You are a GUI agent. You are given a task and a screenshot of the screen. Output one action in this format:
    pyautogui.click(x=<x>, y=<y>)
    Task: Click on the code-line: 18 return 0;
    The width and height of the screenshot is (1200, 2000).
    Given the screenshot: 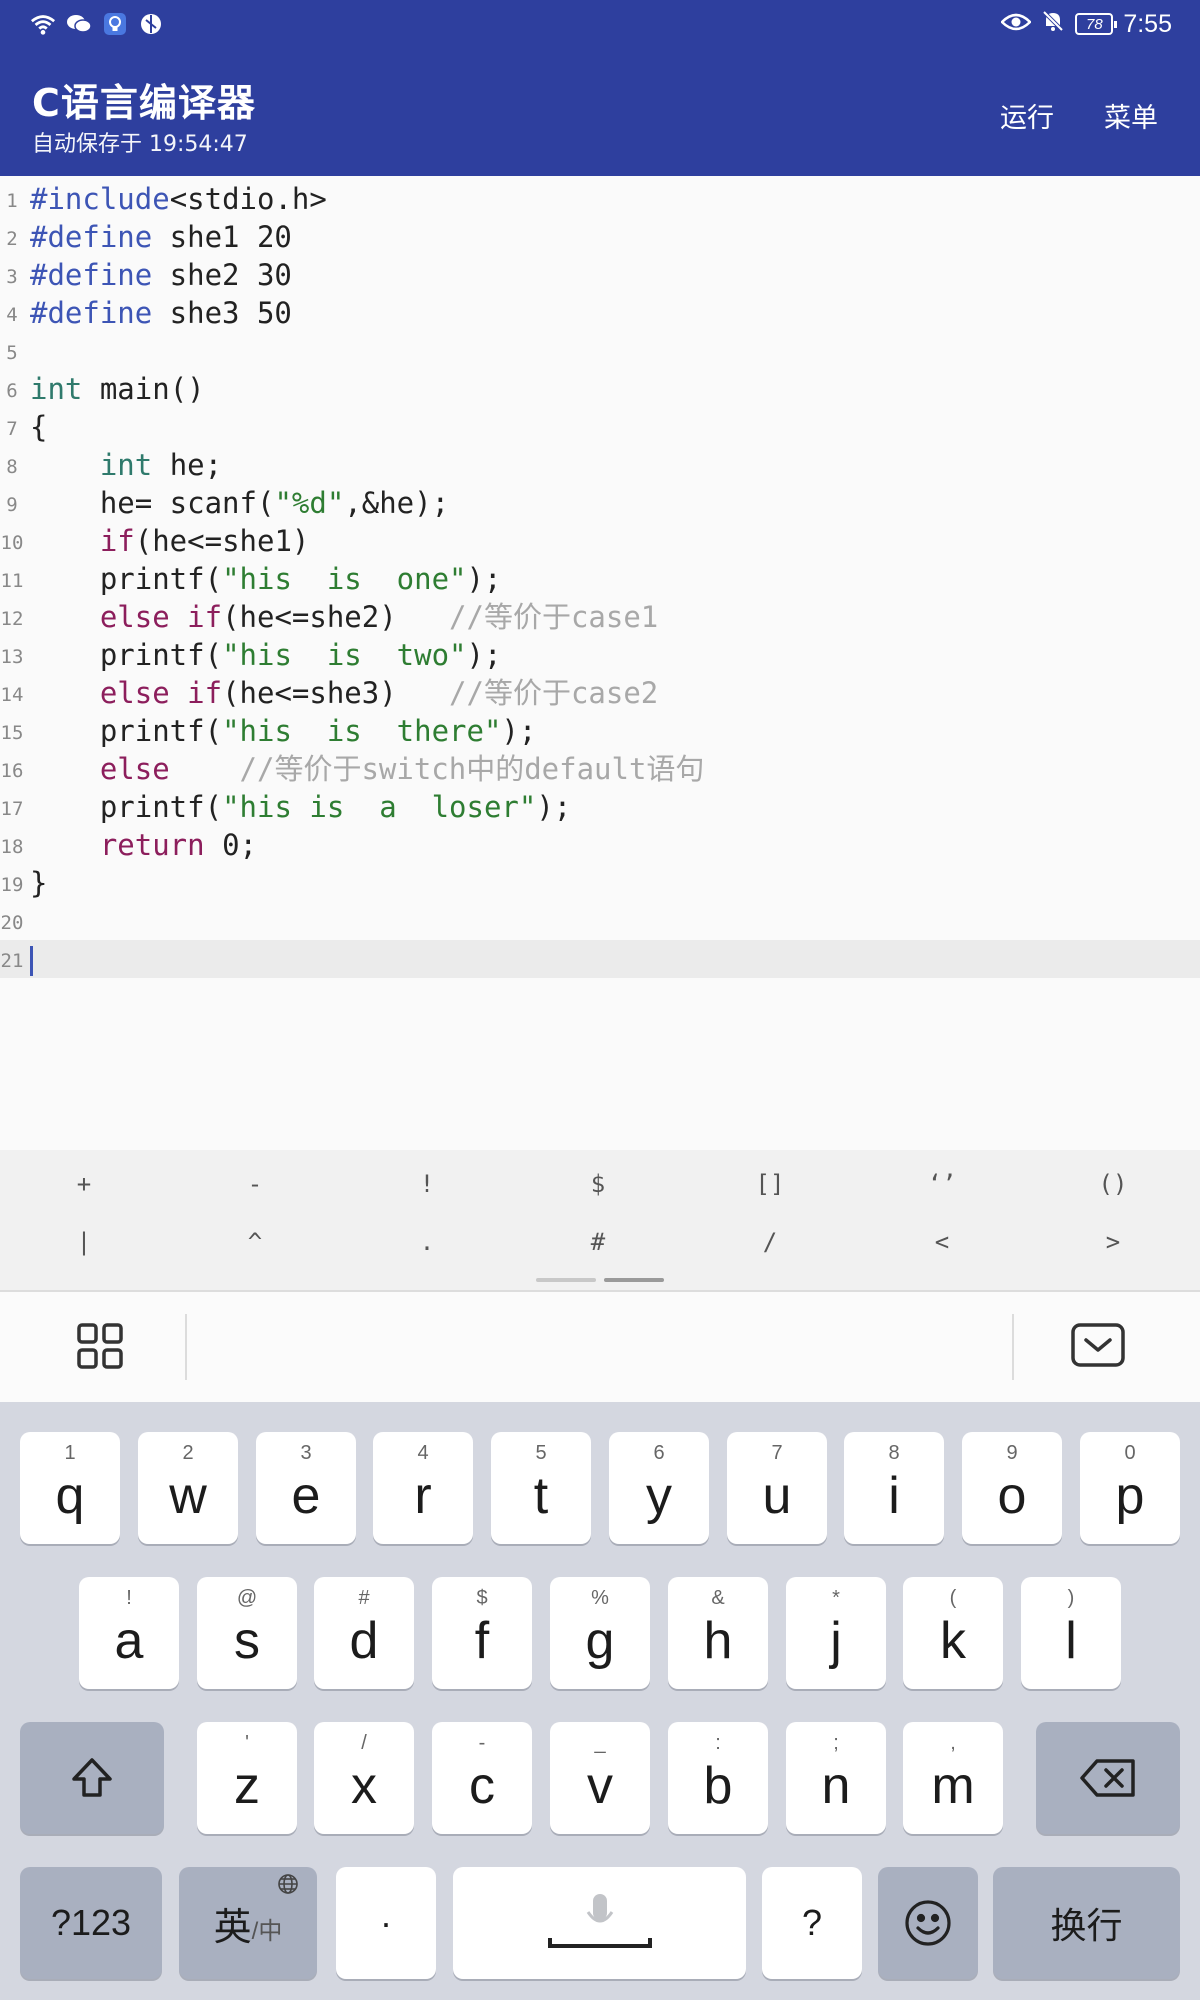 What is the action you would take?
    pyautogui.click(x=600, y=845)
    